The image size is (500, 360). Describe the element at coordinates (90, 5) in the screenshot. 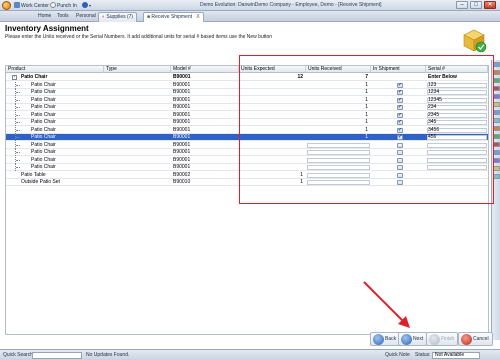

I see `help-dropdown-icon: ▾` at that location.